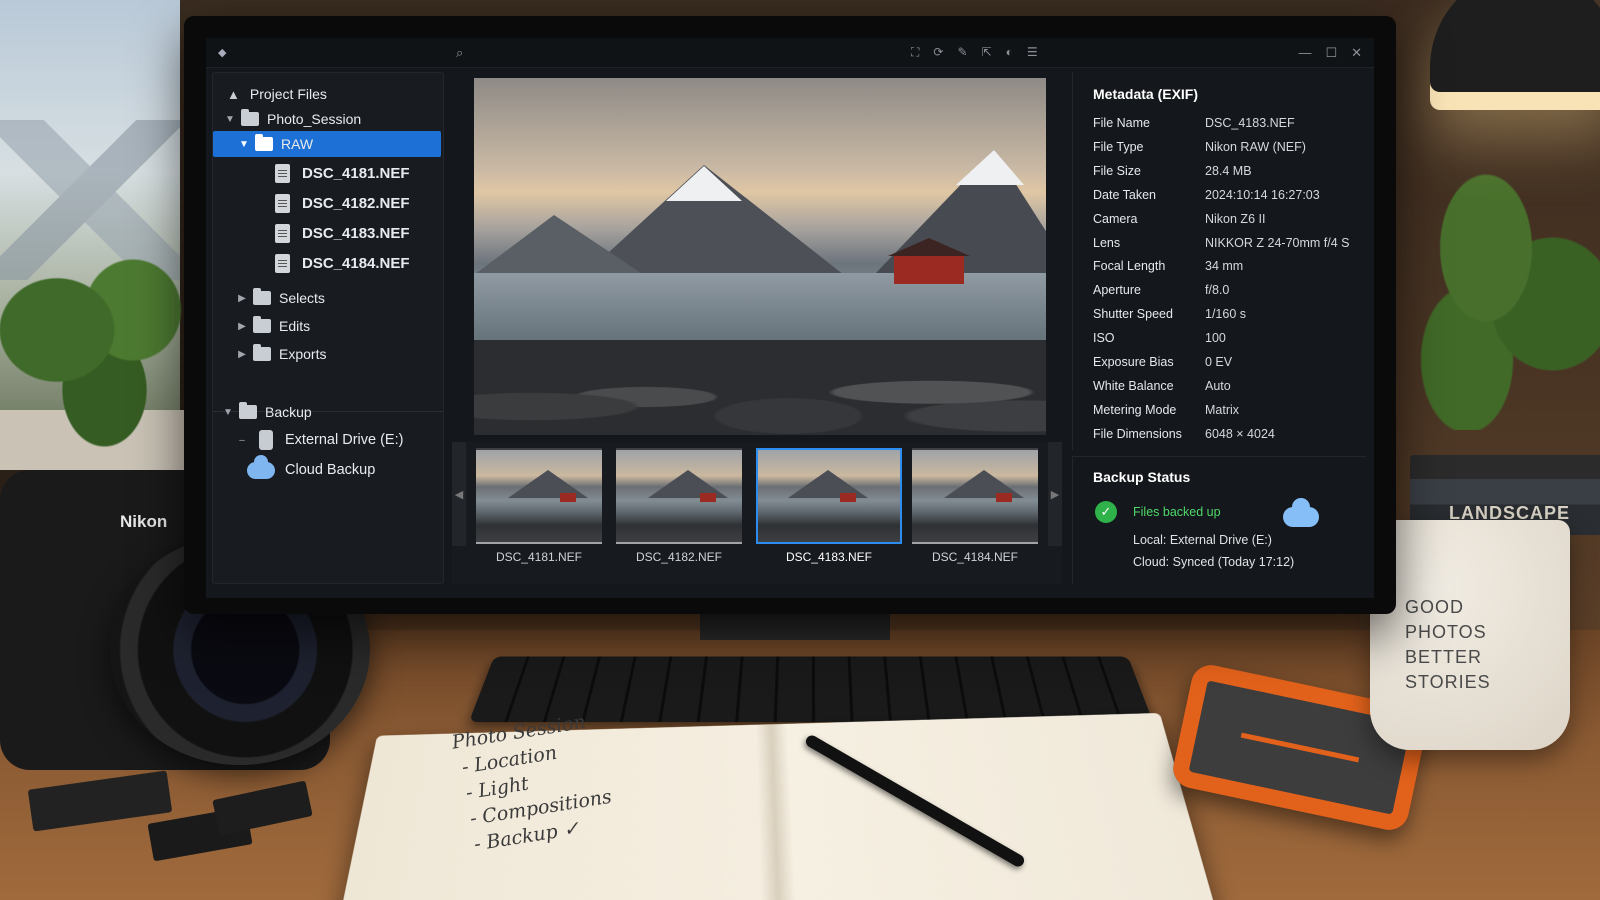  I want to click on tree-item-selects: ▶ Selects, so click(280, 298).